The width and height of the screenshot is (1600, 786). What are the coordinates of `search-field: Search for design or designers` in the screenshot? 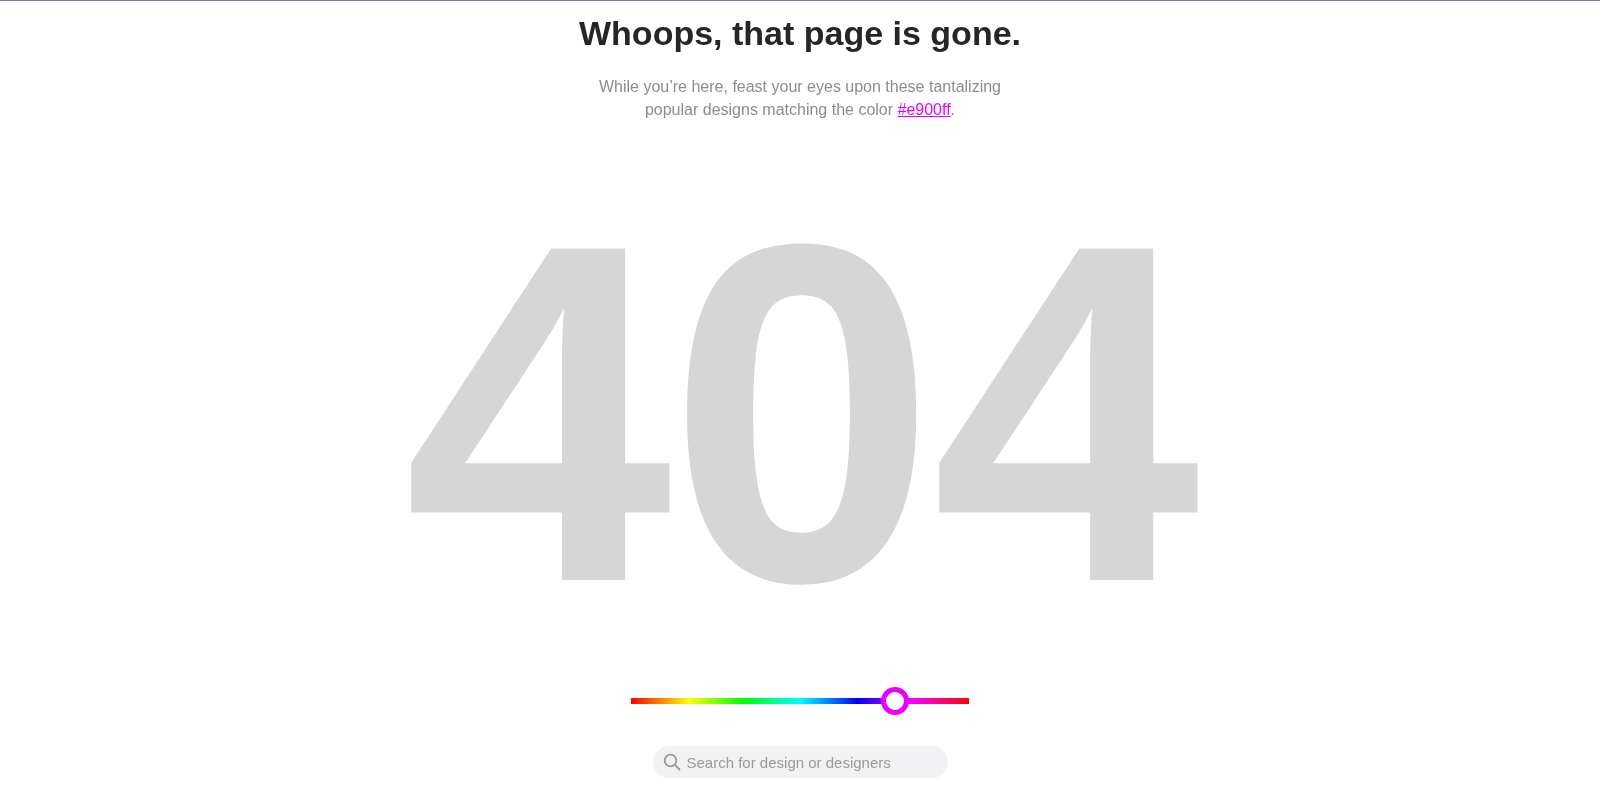 It's located at (800, 762).